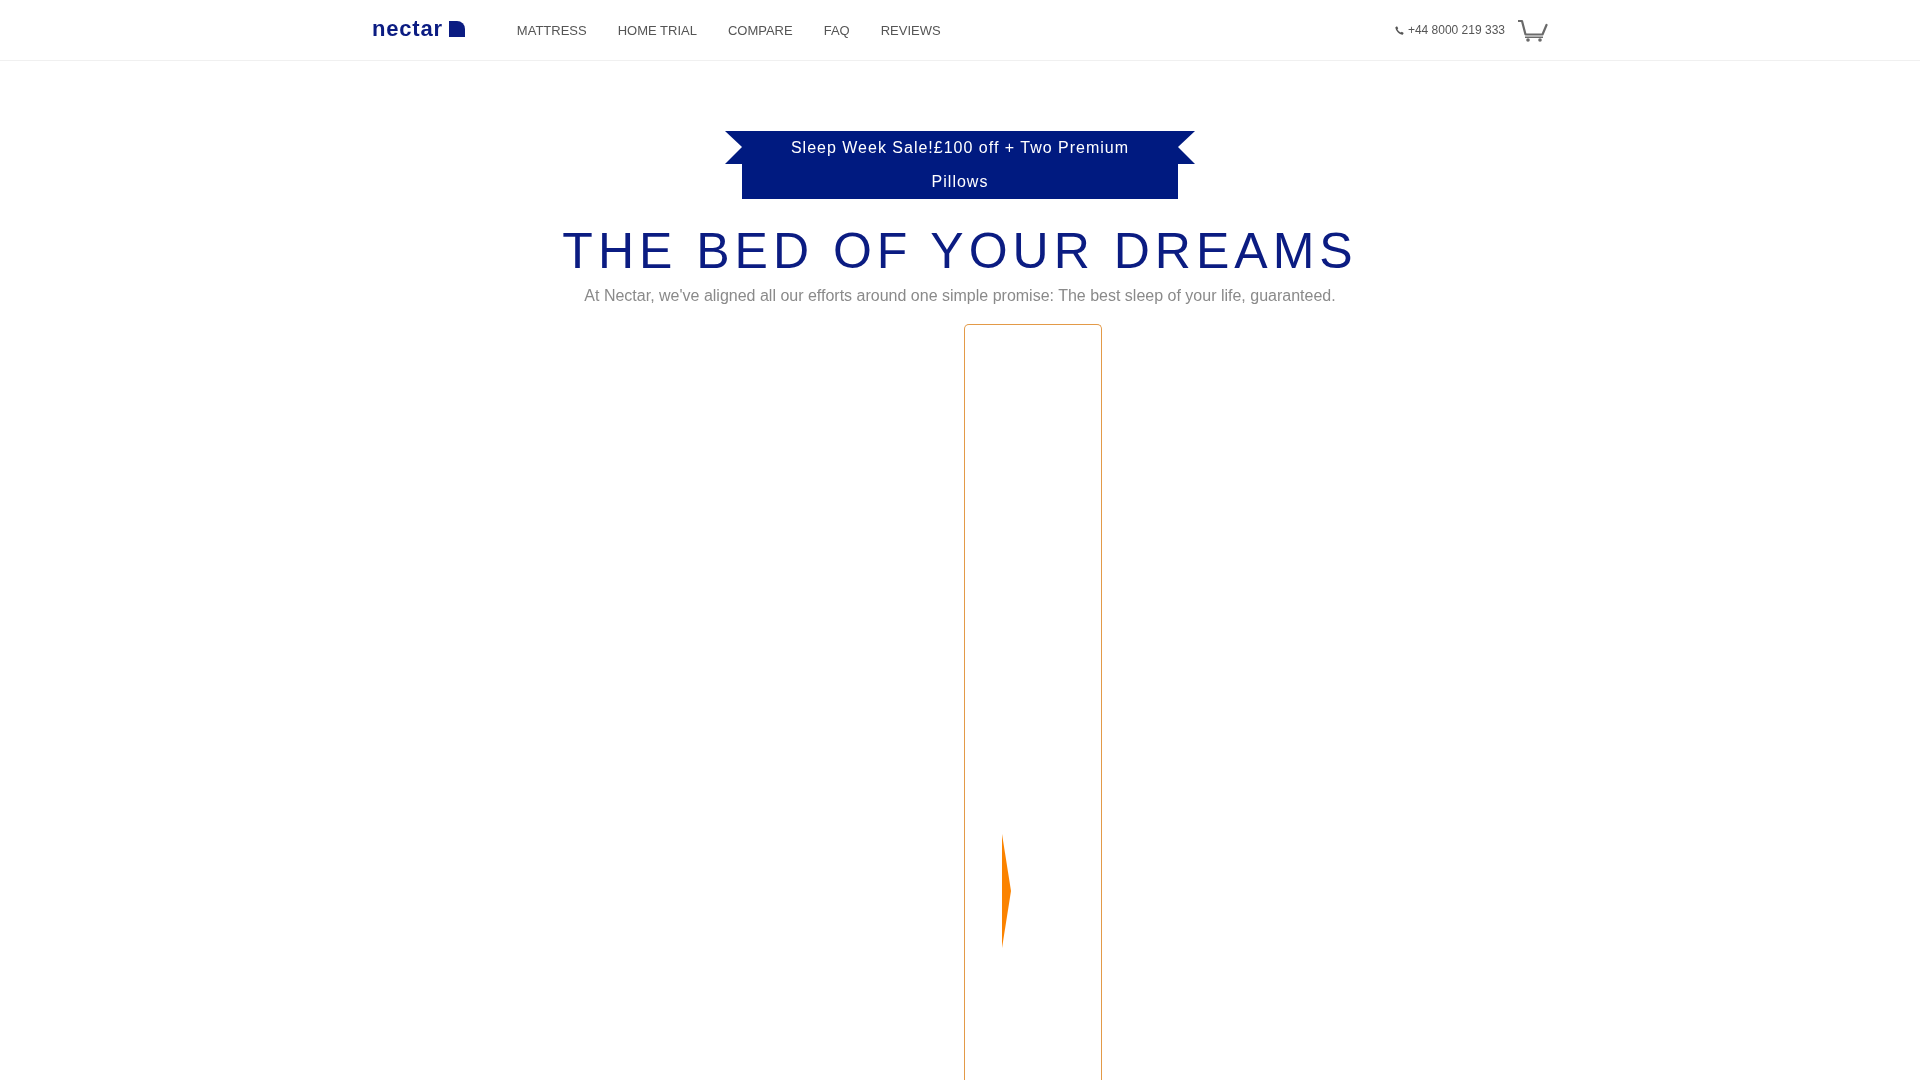 The image size is (1920, 1080). Describe the element at coordinates (551, 30) in the screenshot. I see `nav-link: MATTRESS` at that location.